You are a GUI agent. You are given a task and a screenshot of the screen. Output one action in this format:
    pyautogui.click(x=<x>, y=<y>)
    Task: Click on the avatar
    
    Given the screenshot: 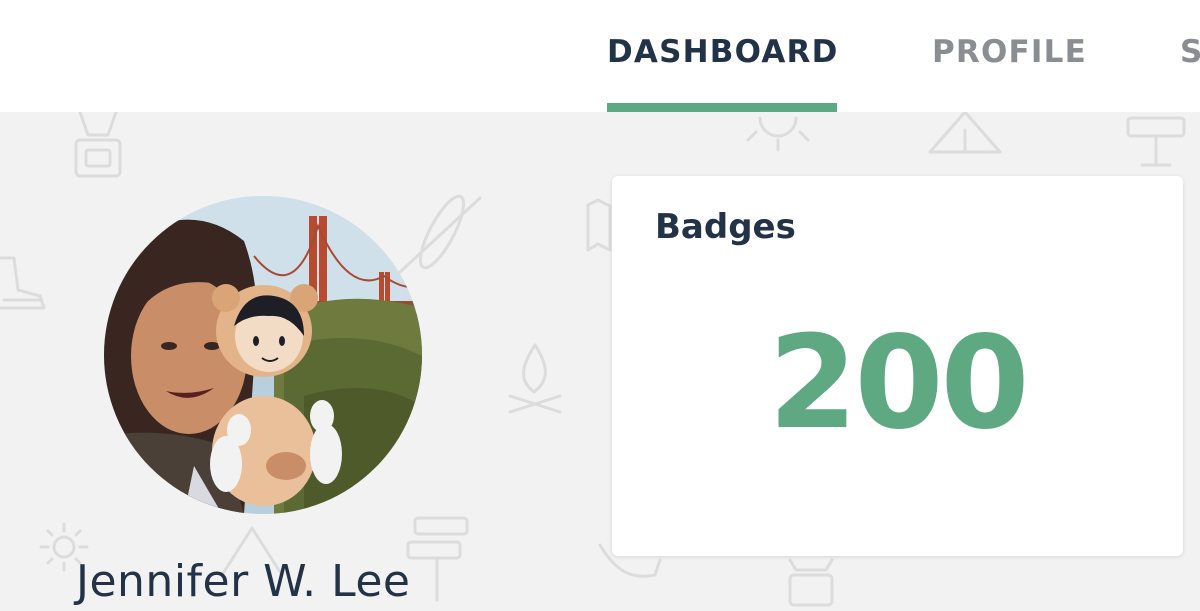 What is the action you would take?
    pyautogui.click(x=263, y=355)
    